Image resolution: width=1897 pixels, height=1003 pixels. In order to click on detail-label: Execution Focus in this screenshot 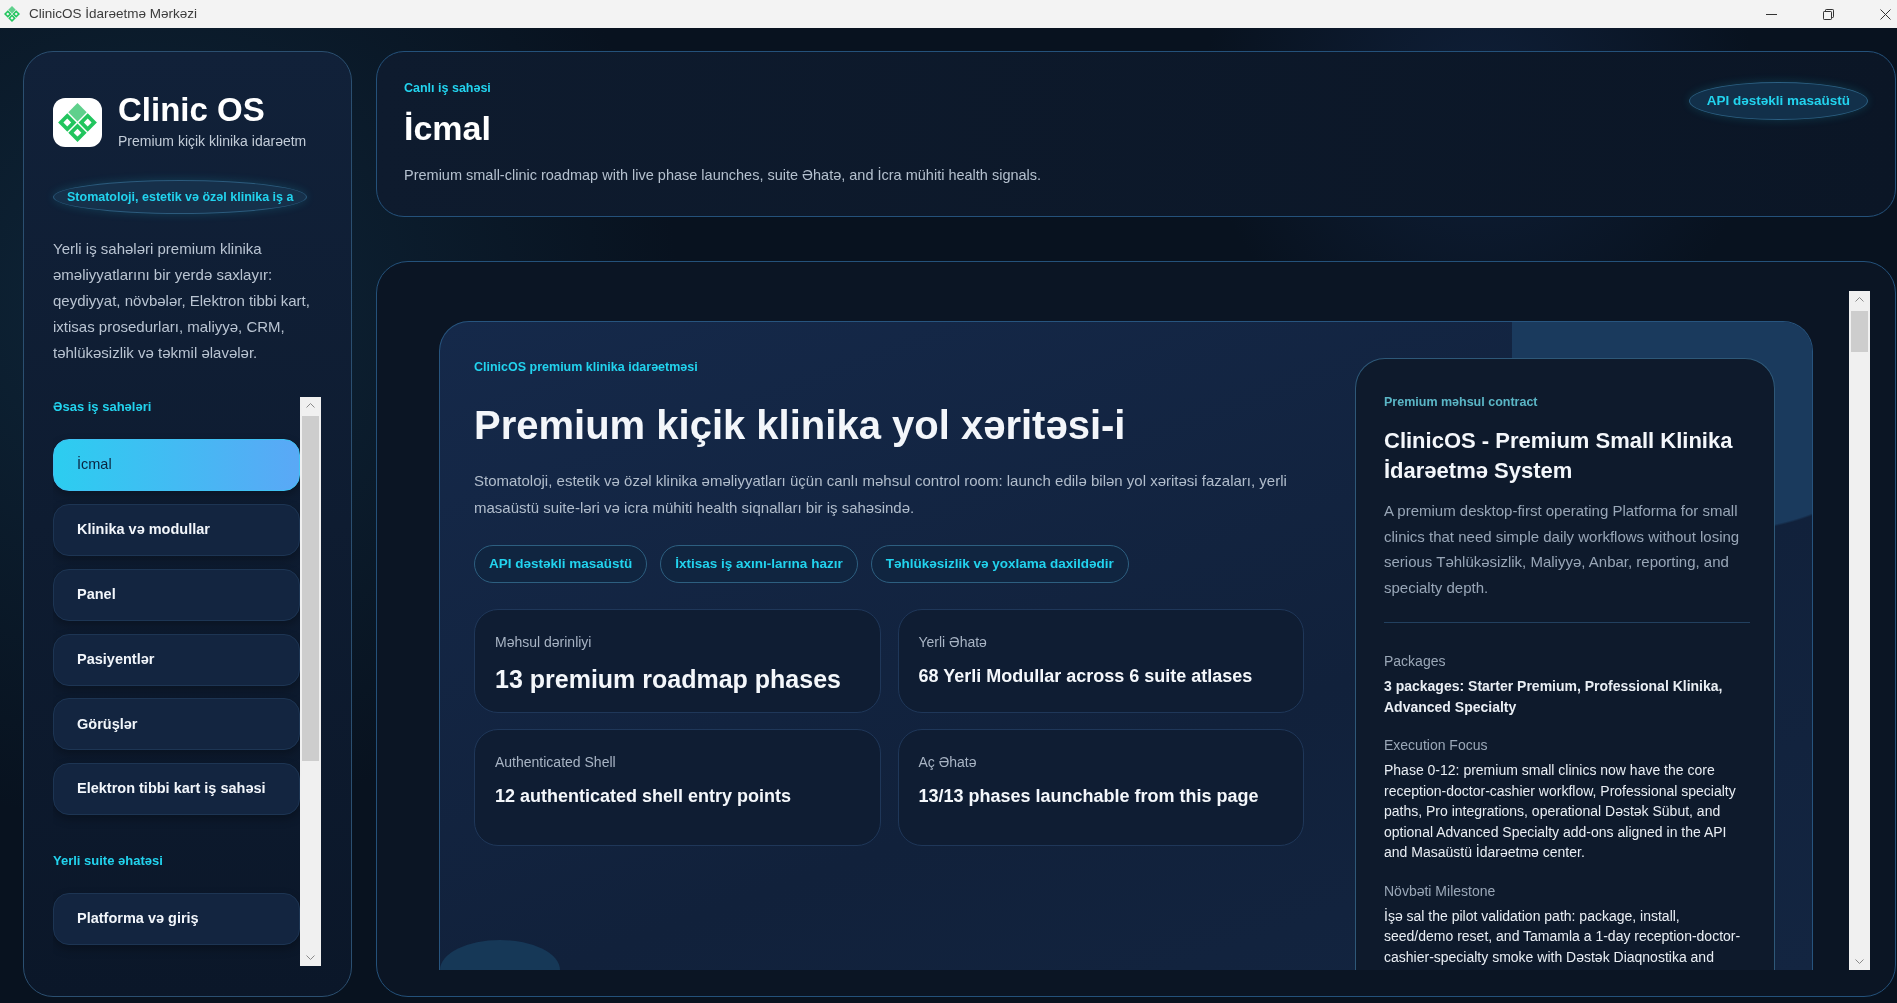, I will do `click(1436, 745)`.